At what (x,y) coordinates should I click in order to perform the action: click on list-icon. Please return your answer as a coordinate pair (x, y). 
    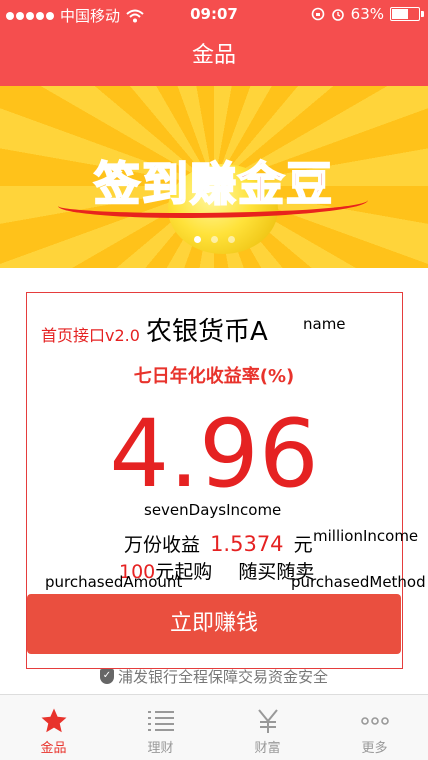
    Looking at the image, I should click on (160, 721).